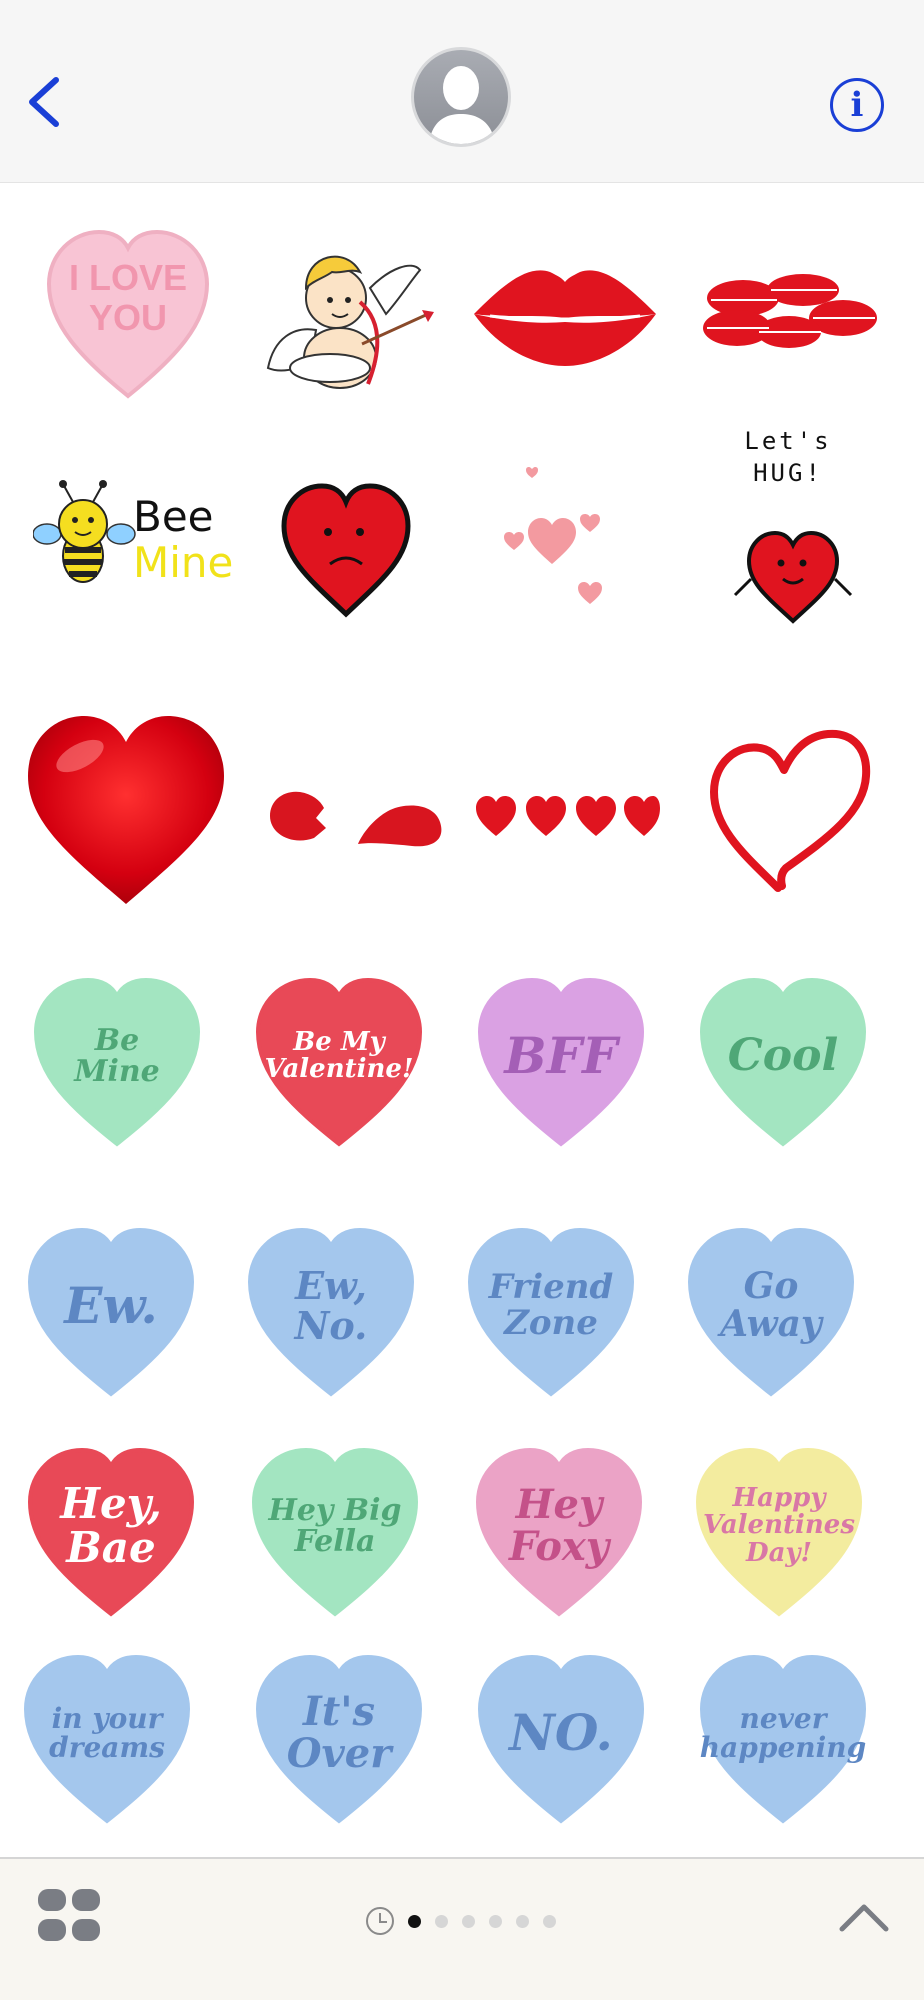  I want to click on four-hearts-icon, so click(568, 816).